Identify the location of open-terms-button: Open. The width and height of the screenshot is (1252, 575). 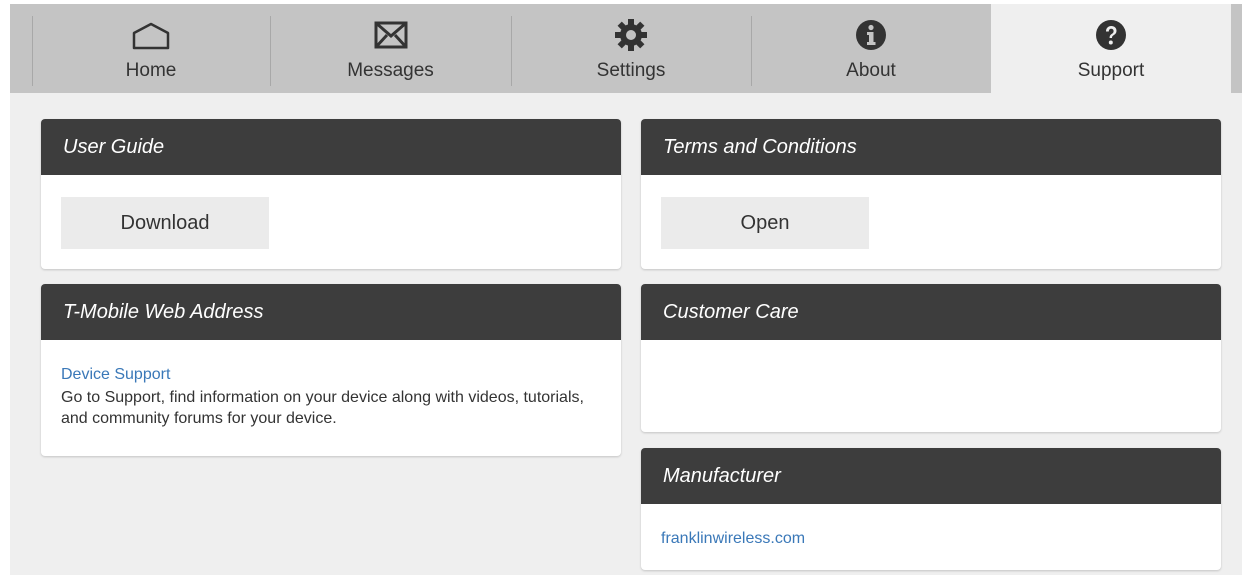
(765, 223).